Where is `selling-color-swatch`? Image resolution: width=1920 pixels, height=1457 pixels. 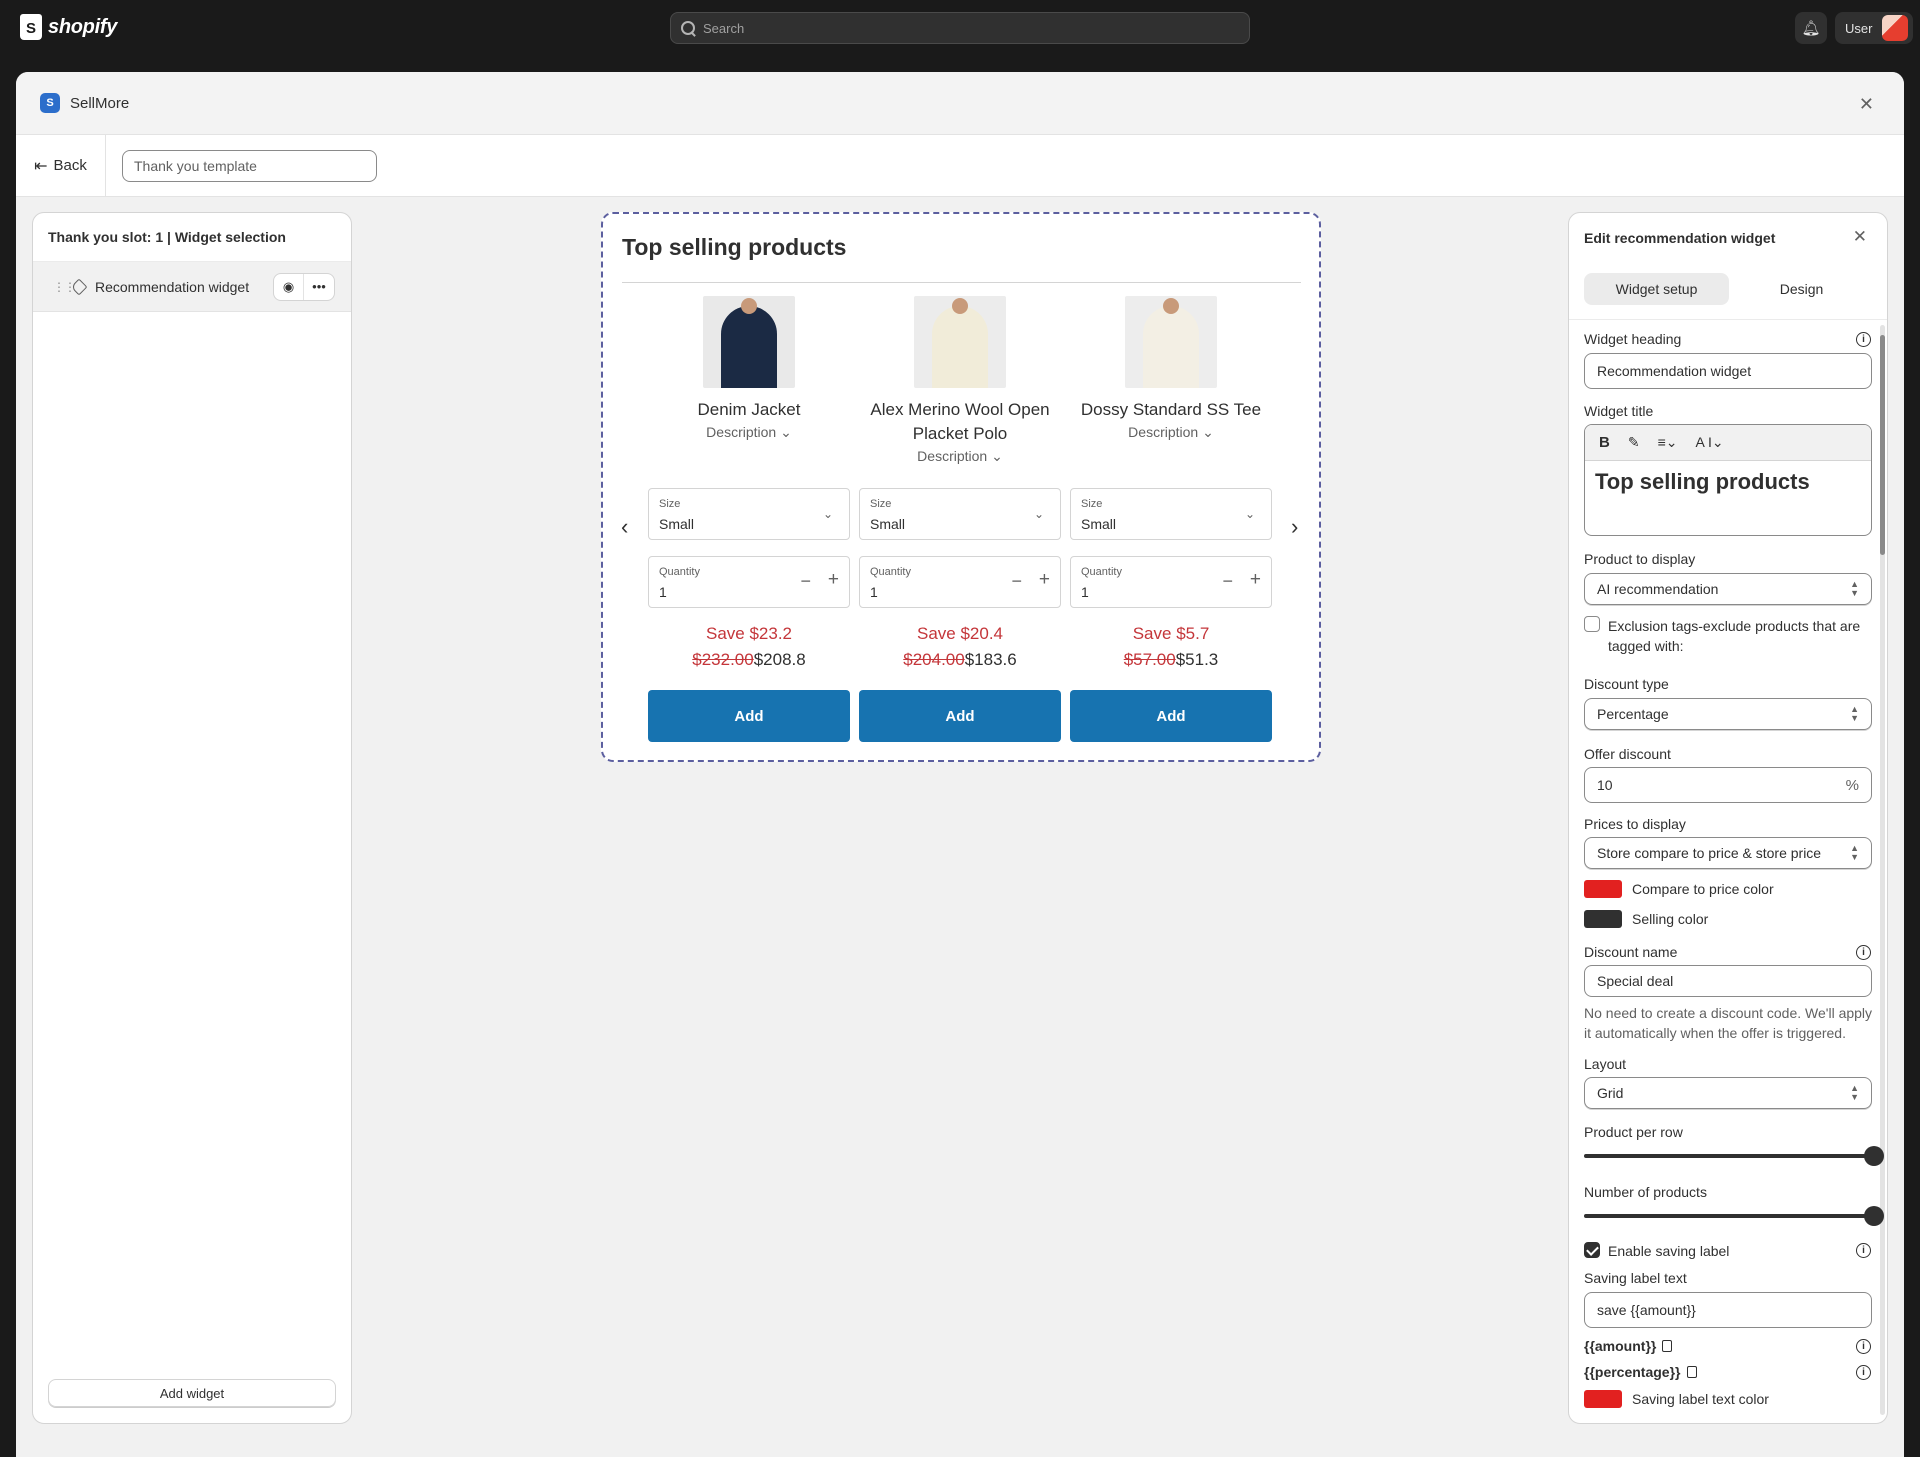 selling-color-swatch is located at coordinates (1603, 919).